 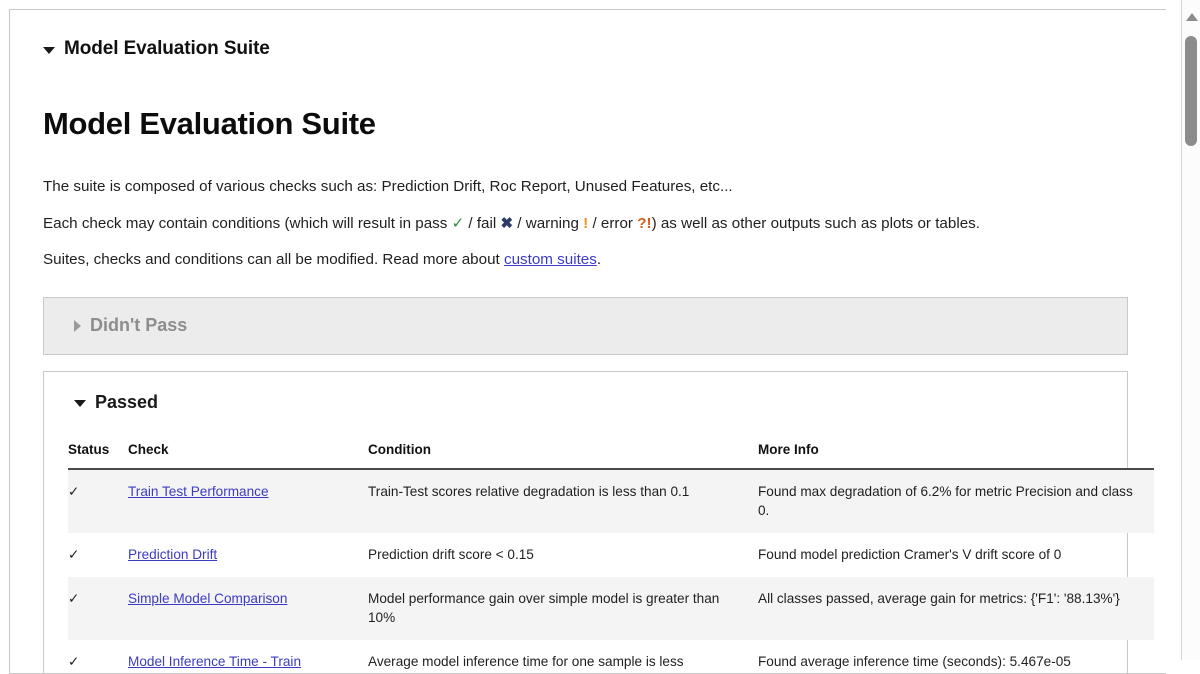 What do you see at coordinates (1191, 91) in the screenshot?
I see `scrollbar-thumb` at bounding box center [1191, 91].